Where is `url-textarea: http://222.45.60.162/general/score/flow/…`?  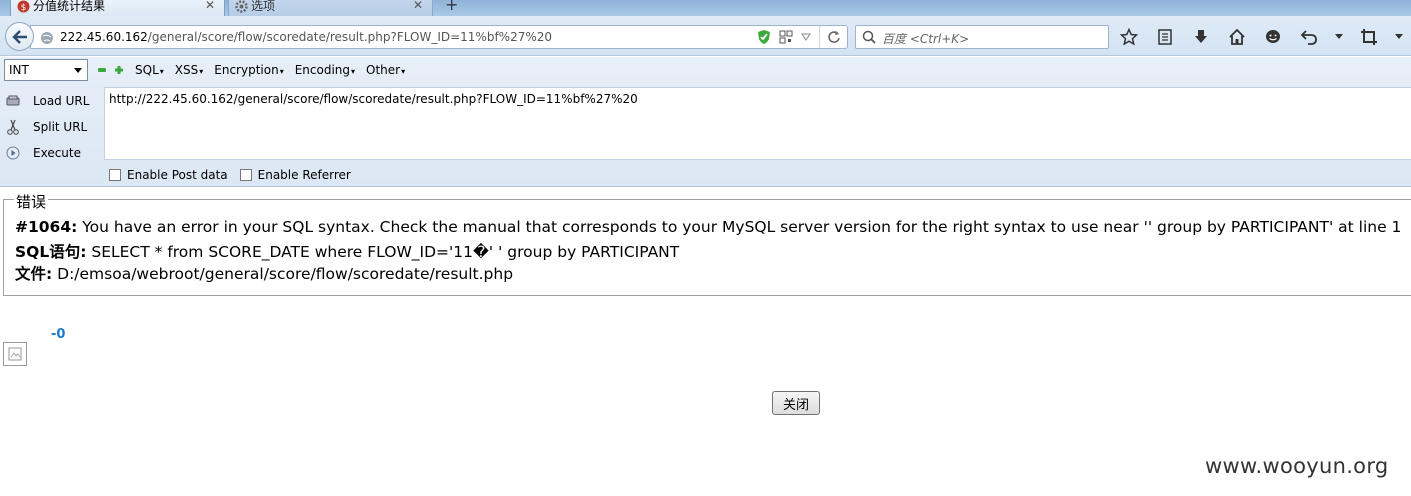 url-textarea: http://222.45.60.162/general/score/flow/… is located at coordinates (757, 123).